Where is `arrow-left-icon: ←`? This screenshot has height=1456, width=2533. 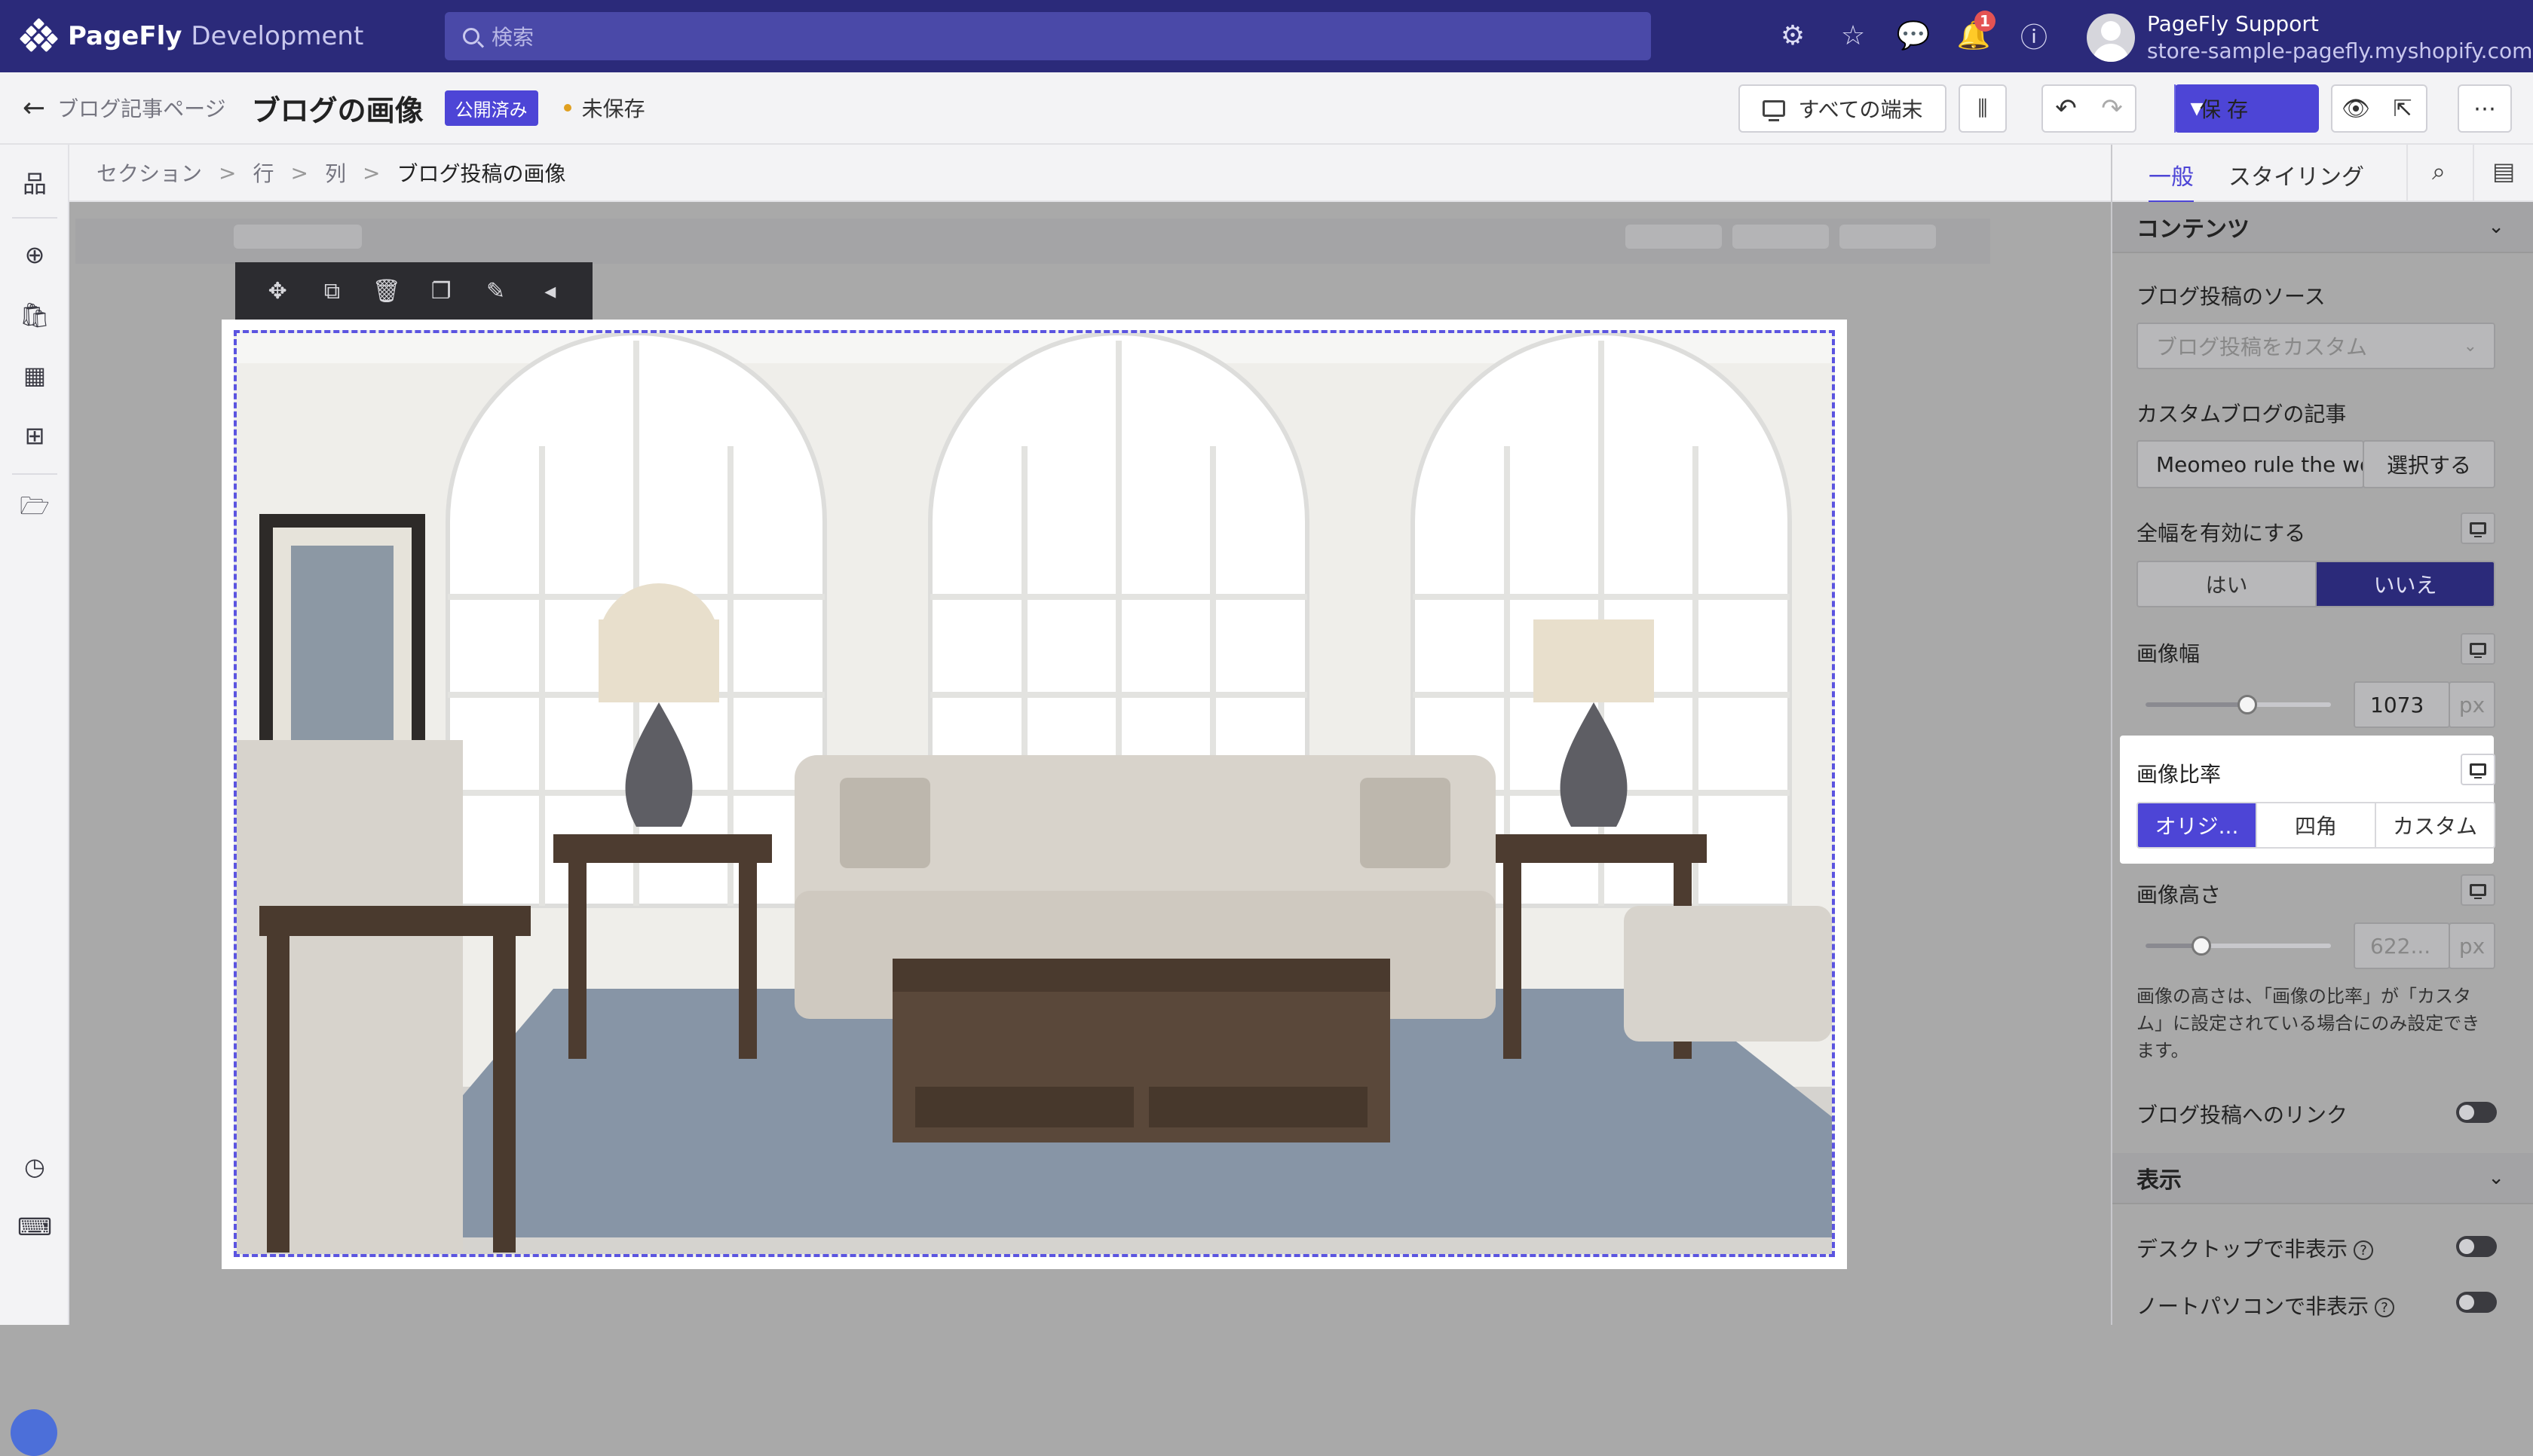 arrow-left-icon: ← is located at coordinates (34, 108).